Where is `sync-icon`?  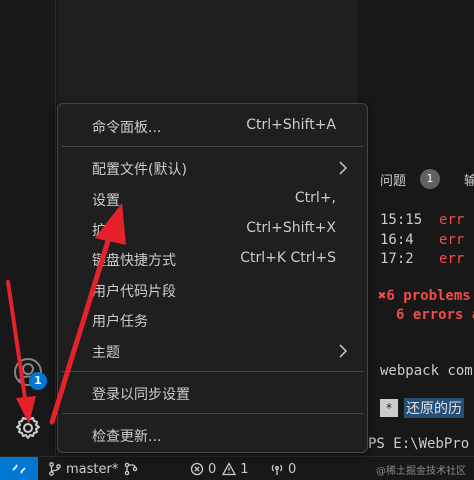
sync-icon is located at coordinates (131, 469).